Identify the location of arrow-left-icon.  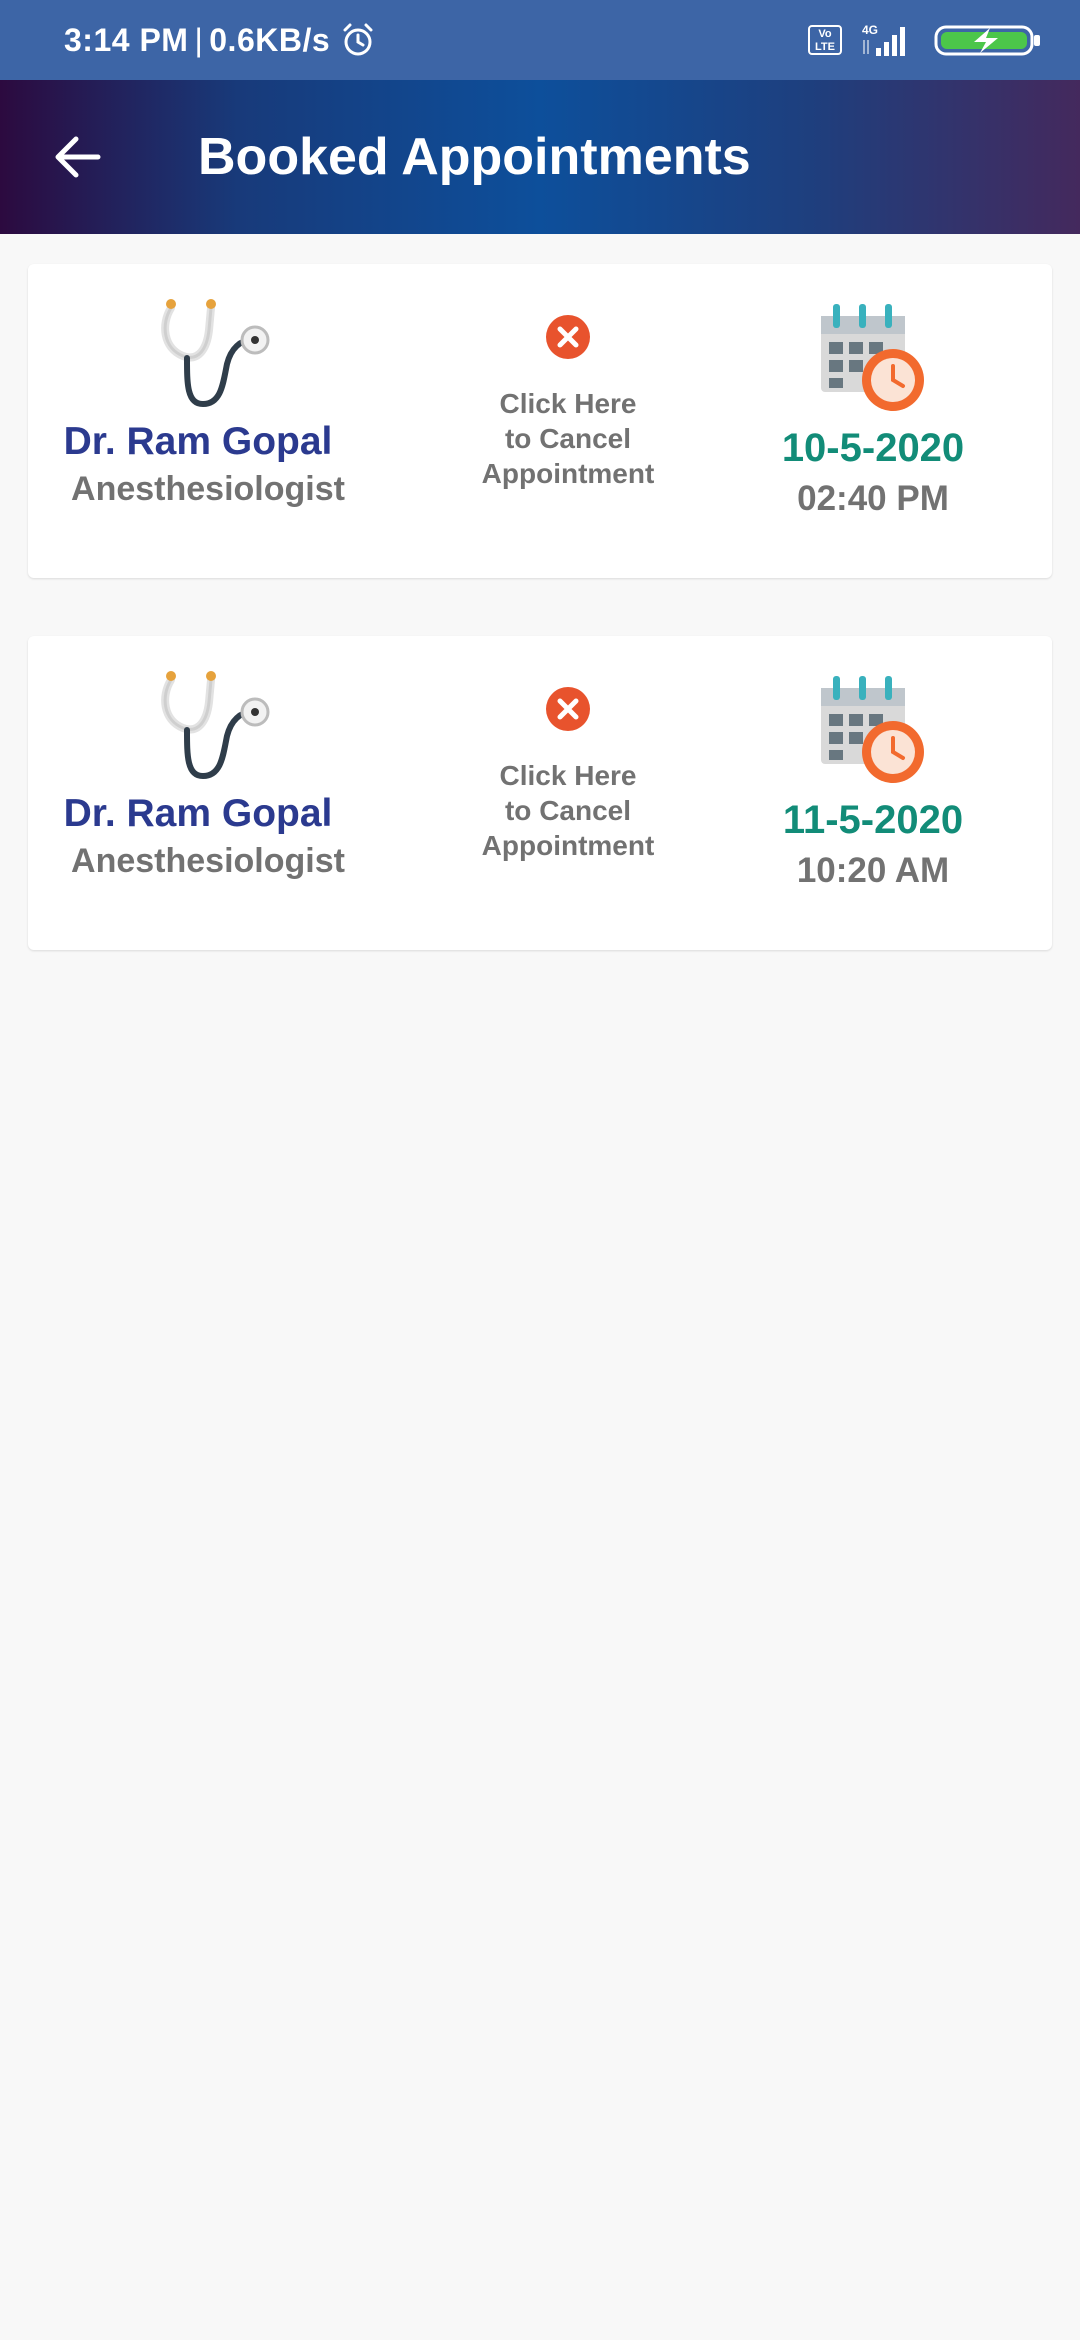
(78, 157).